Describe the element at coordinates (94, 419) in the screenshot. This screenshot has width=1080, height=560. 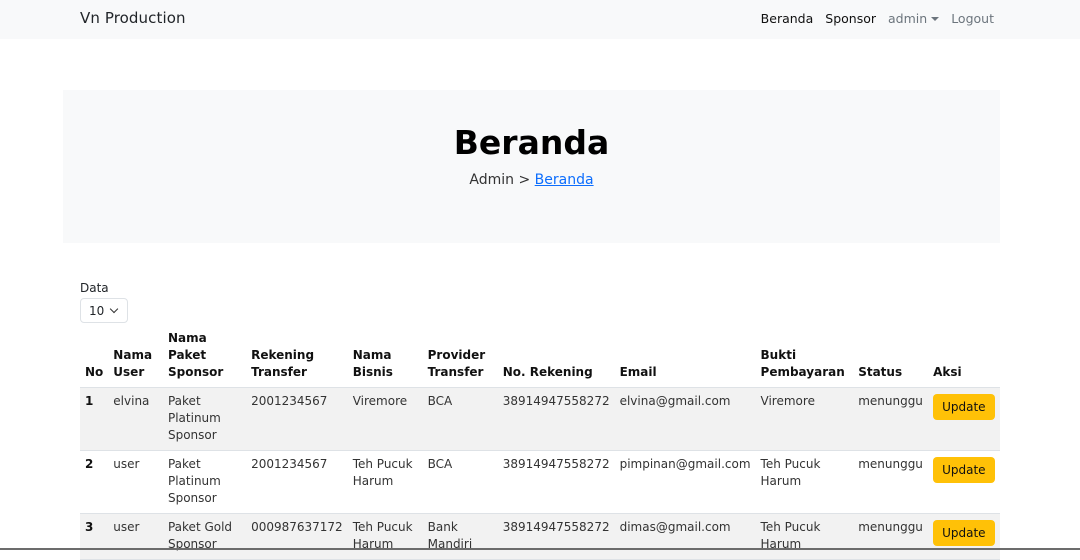
I see `cell-no: 1` at that location.